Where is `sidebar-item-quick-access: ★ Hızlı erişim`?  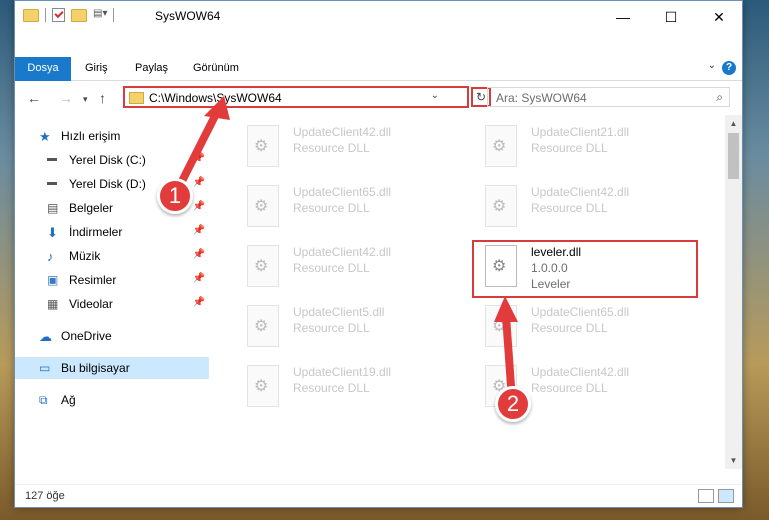 sidebar-item-quick-access: ★ Hızlı erişim is located at coordinates (112, 136).